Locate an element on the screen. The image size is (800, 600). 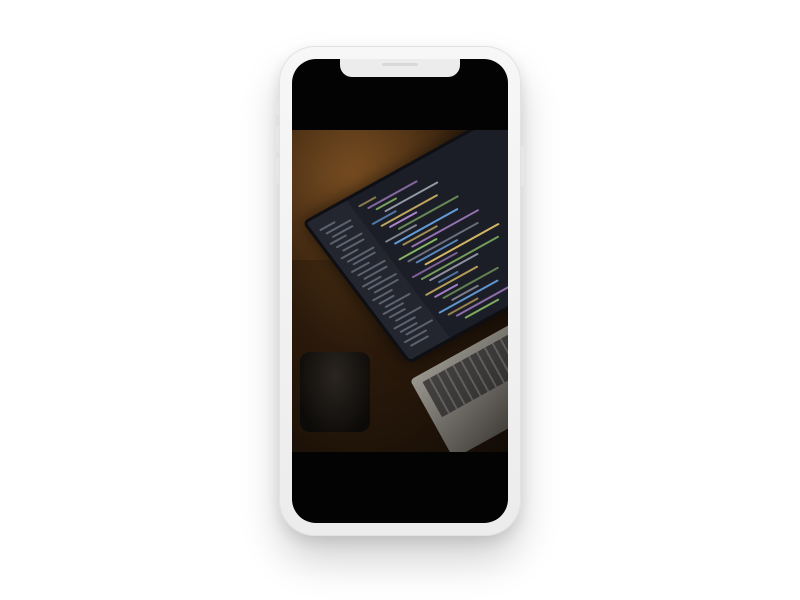
volume-down-button is located at coordinates (277, 171).